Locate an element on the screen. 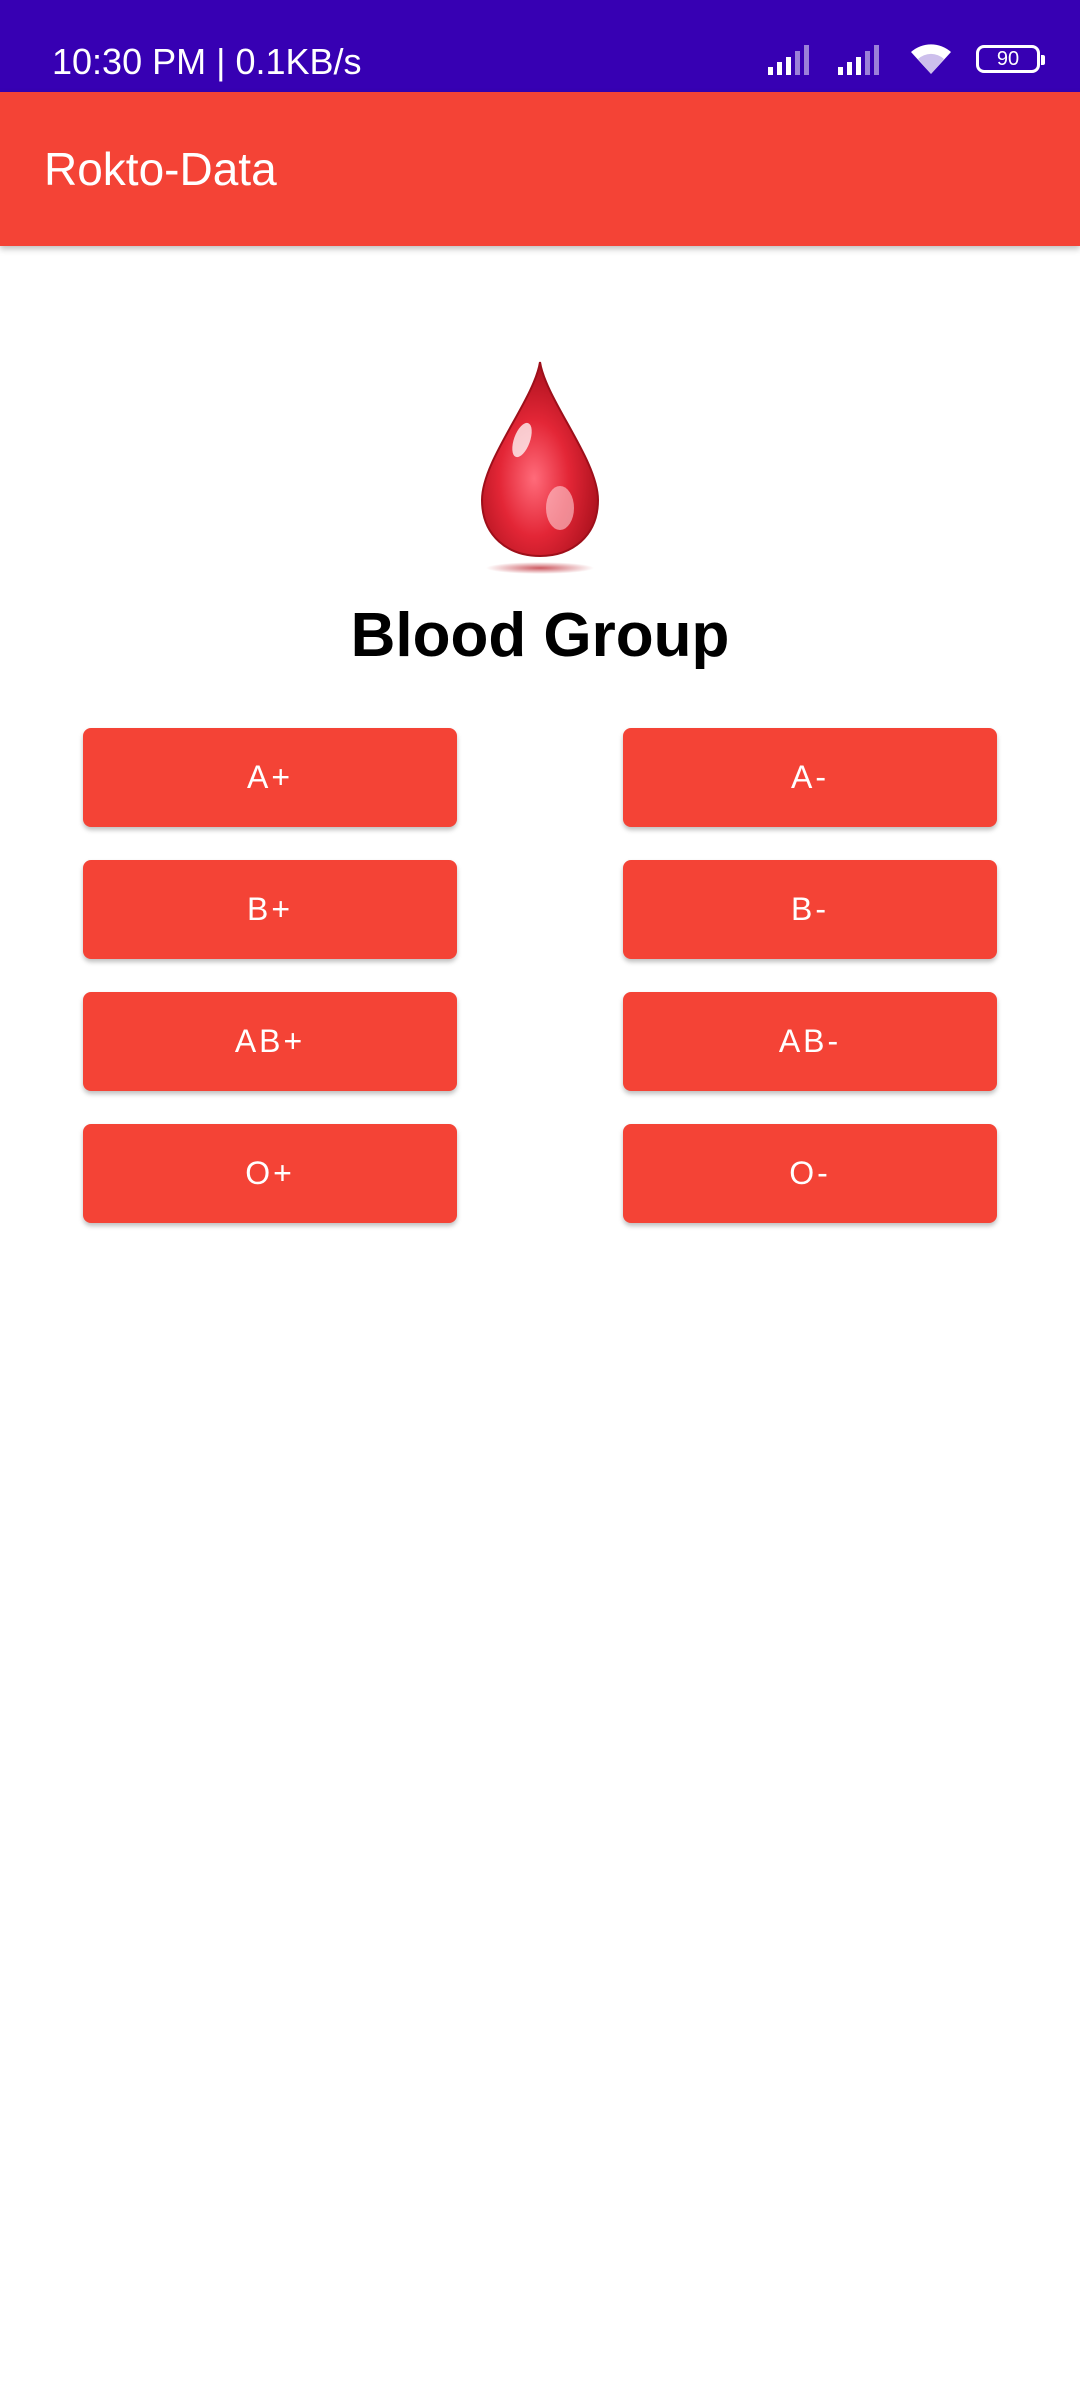 The image size is (1080, 2400). a-negative-button: A- is located at coordinates (810, 777).